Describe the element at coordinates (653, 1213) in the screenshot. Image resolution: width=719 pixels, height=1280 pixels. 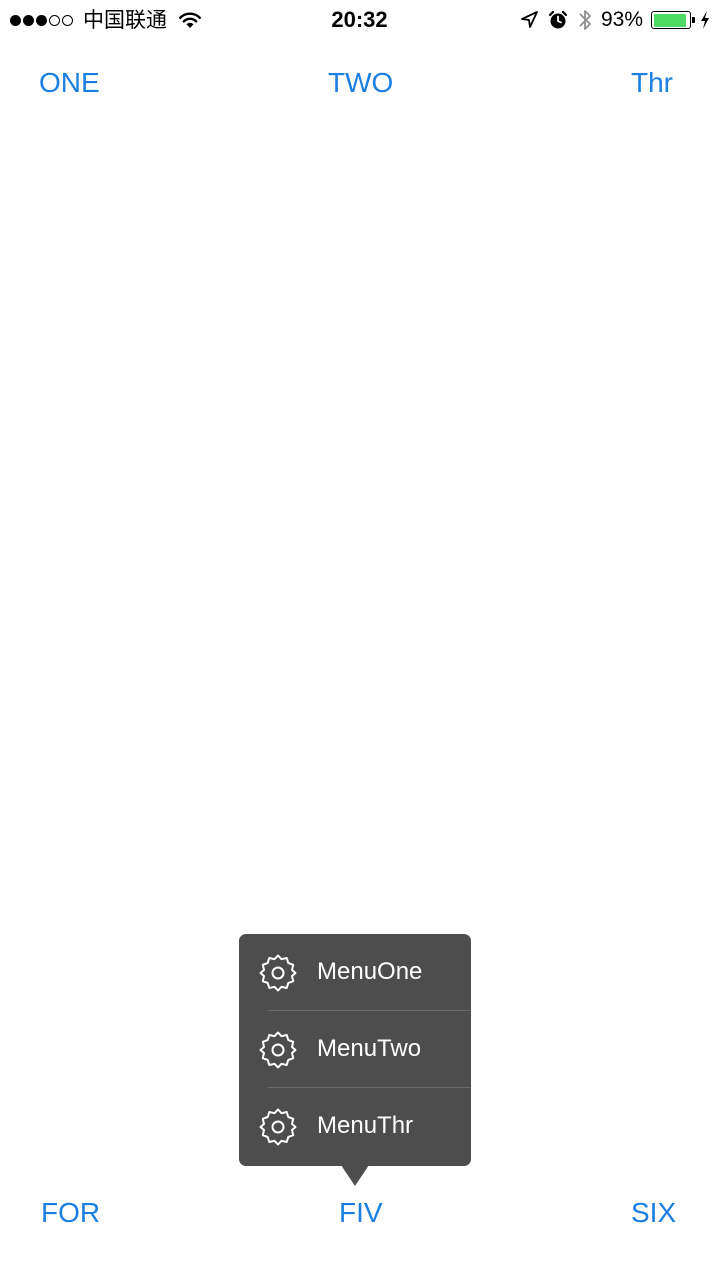
I see `six-button: SIX` at that location.